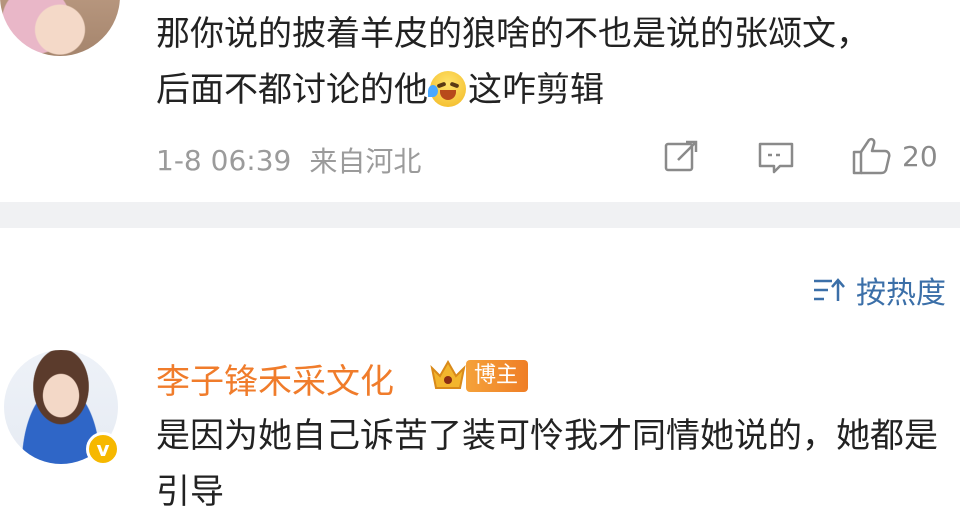 Image resolution: width=960 pixels, height=524 pixels. What do you see at coordinates (547, 464) in the screenshot?
I see `comment-text: 是因为她自己诉苦了装可怜我才同情她说的，她都是引导` at bounding box center [547, 464].